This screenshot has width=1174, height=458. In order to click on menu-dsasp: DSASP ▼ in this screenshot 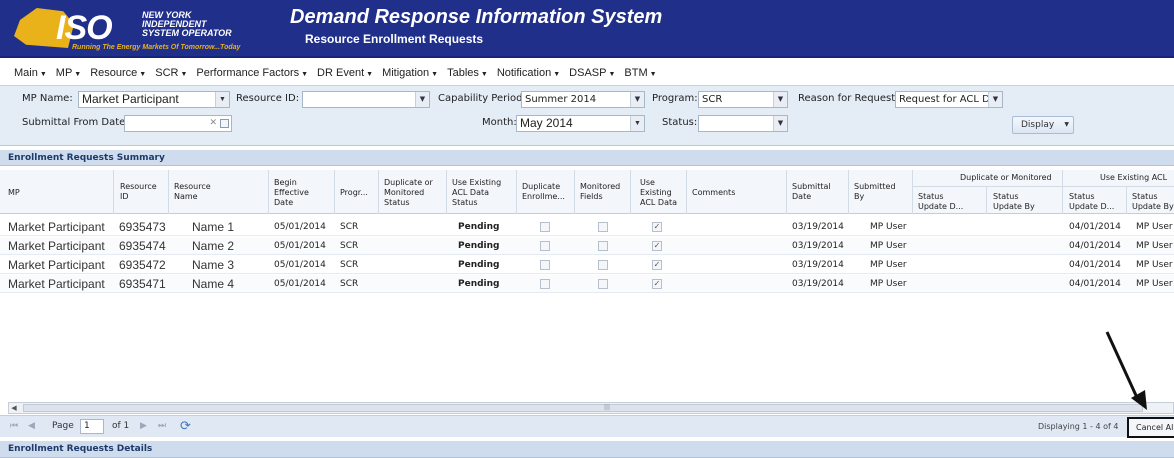, I will do `click(592, 73)`.